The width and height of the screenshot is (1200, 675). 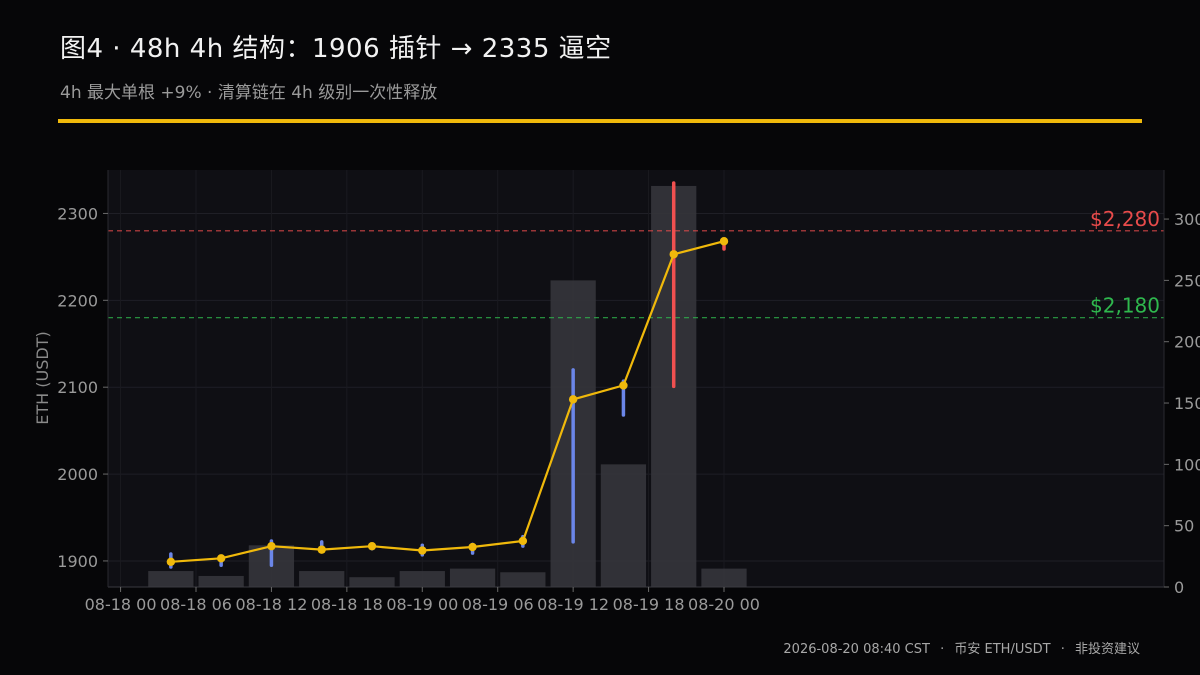 I want to click on footer-source: 币安 ETH/USDT, so click(x=1002, y=649).